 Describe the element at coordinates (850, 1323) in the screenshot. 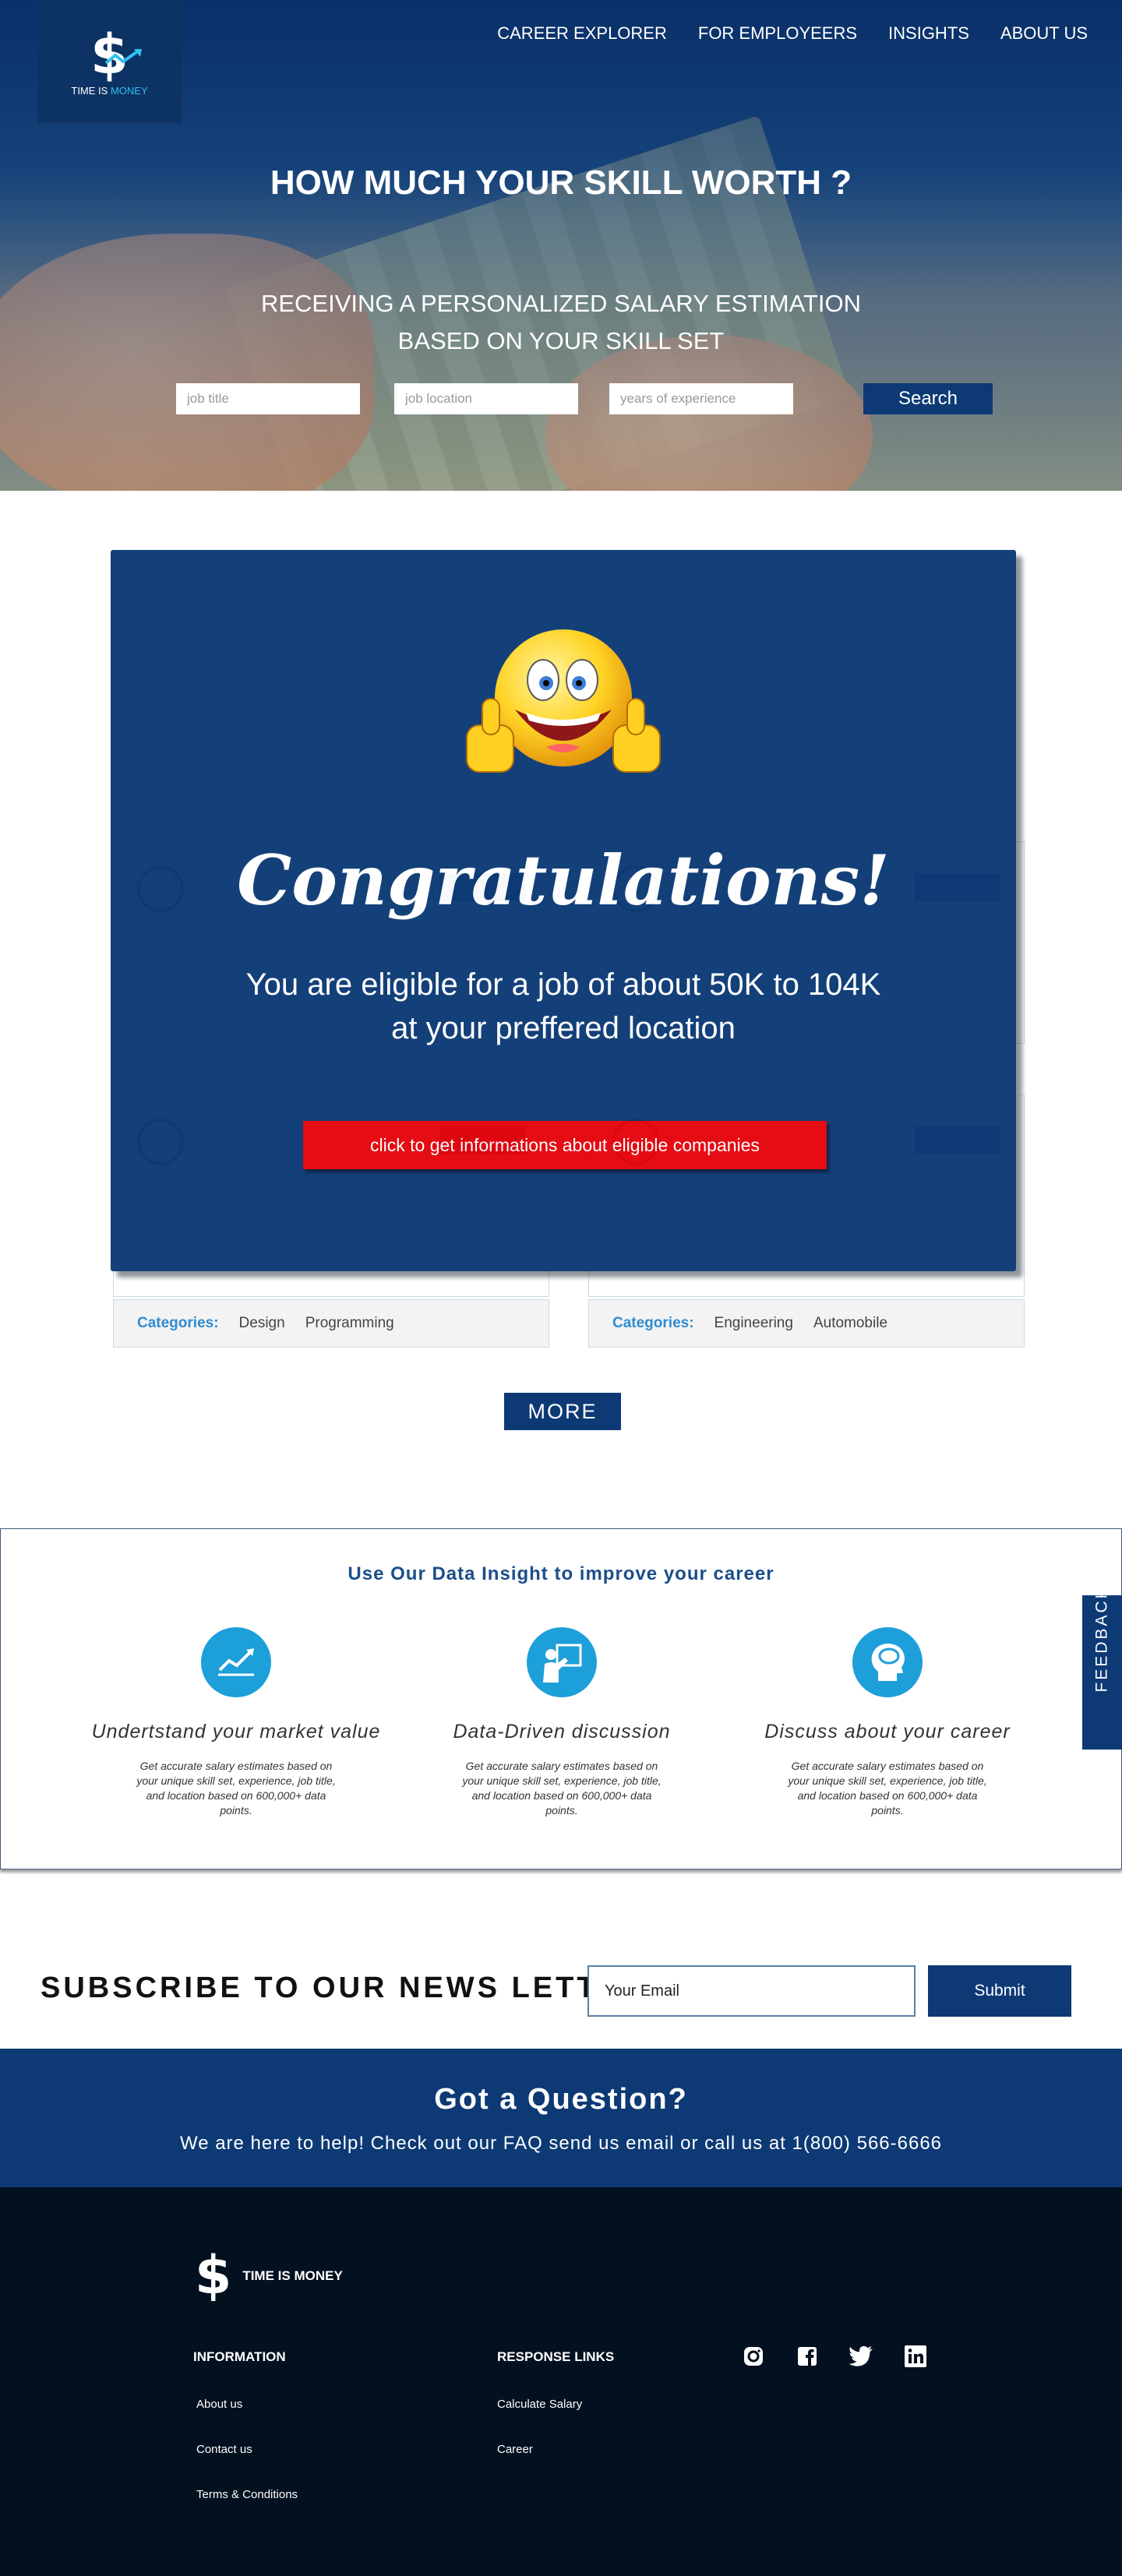

I see `category-tag: Automobile` at that location.